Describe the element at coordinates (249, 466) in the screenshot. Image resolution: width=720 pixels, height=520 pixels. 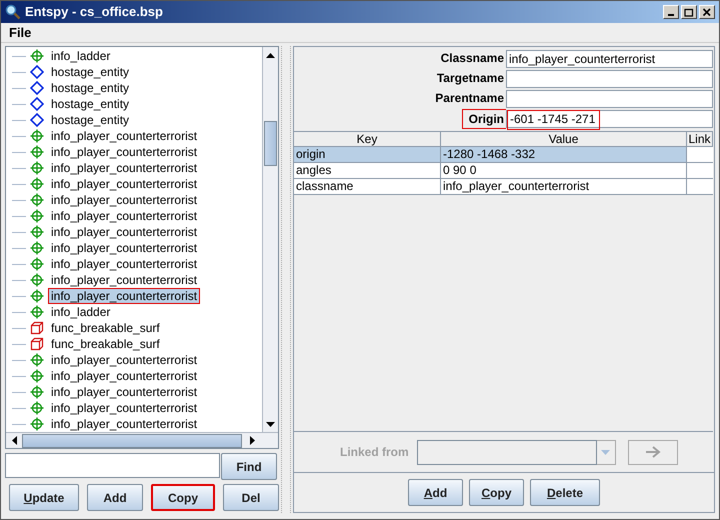
I see `find-button: Find` at that location.